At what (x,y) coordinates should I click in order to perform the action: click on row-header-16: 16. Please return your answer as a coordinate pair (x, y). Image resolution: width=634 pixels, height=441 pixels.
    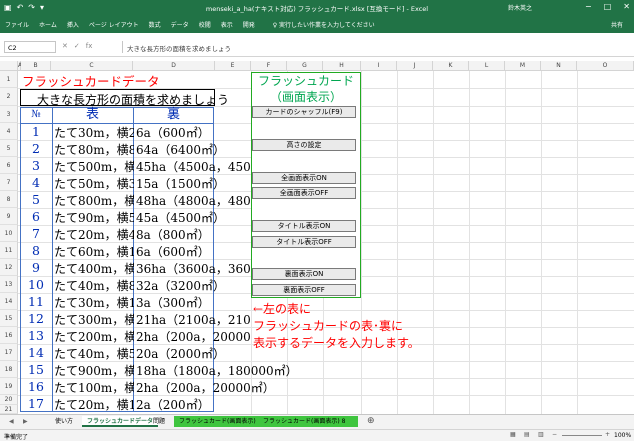
    Looking at the image, I should click on (9, 335).